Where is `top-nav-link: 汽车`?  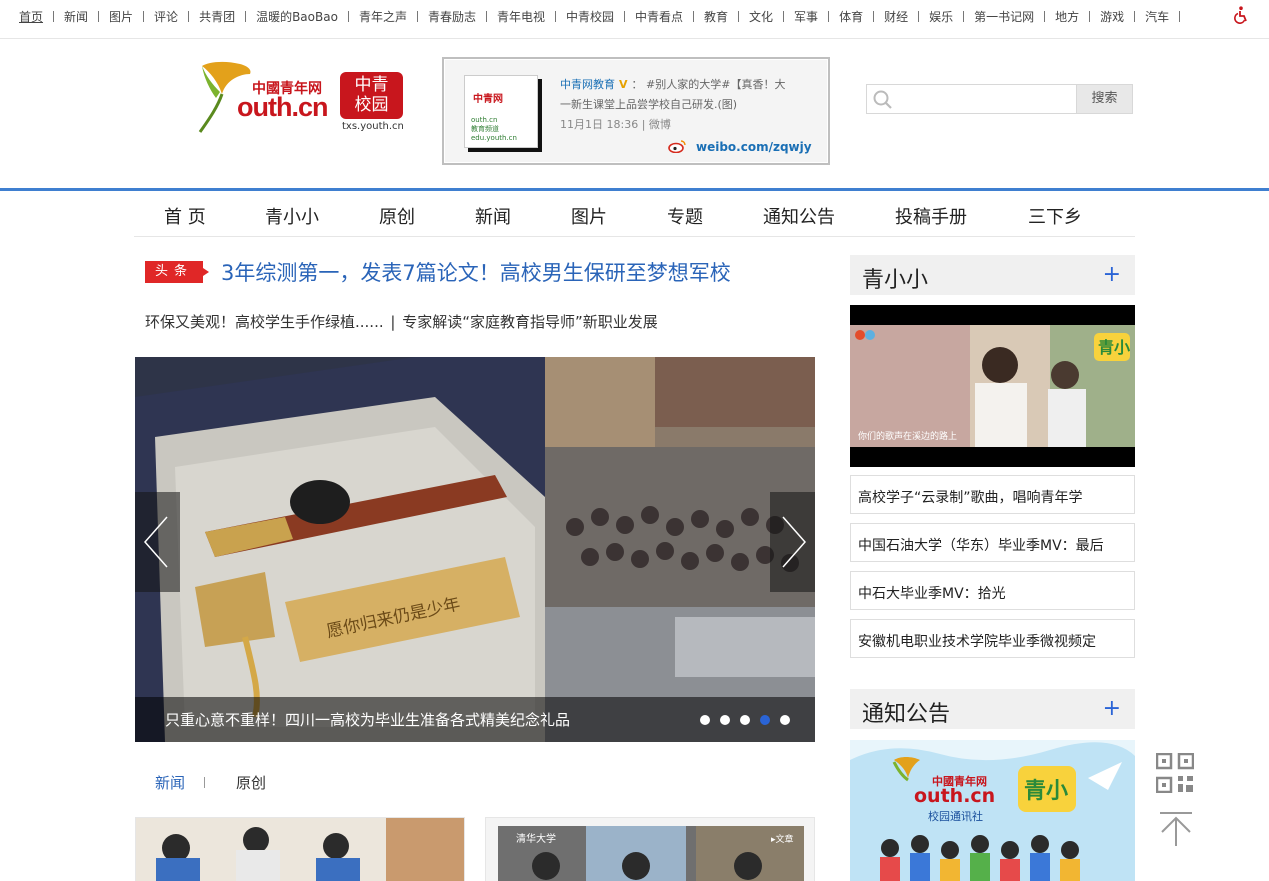
top-nav-link: 汽车 is located at coordinates (1157, 16).